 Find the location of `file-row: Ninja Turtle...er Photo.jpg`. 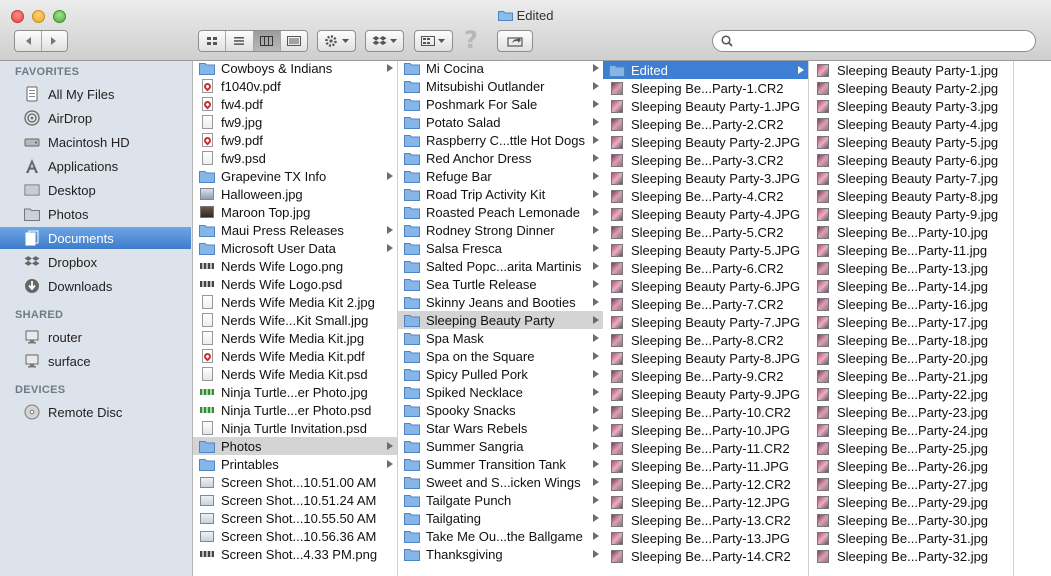

file-row: Ninja Turtle...er Photo.jpg is located at coordinates (295, 392).